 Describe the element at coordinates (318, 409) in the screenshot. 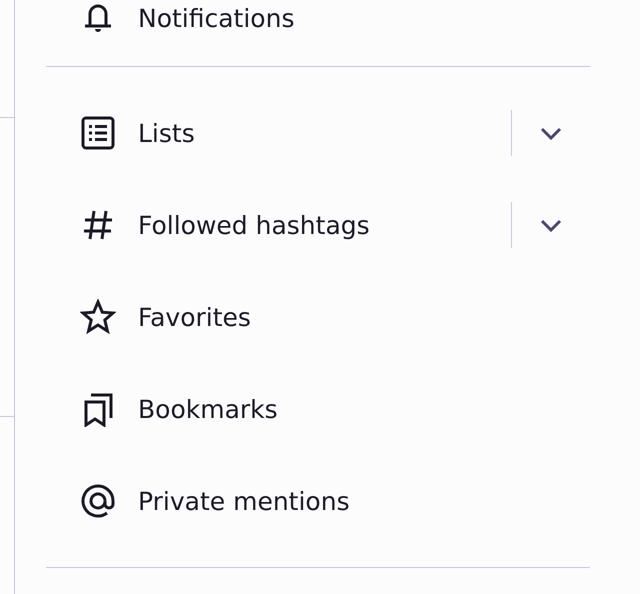

I see `nav-link: Bookmarks` at that location.